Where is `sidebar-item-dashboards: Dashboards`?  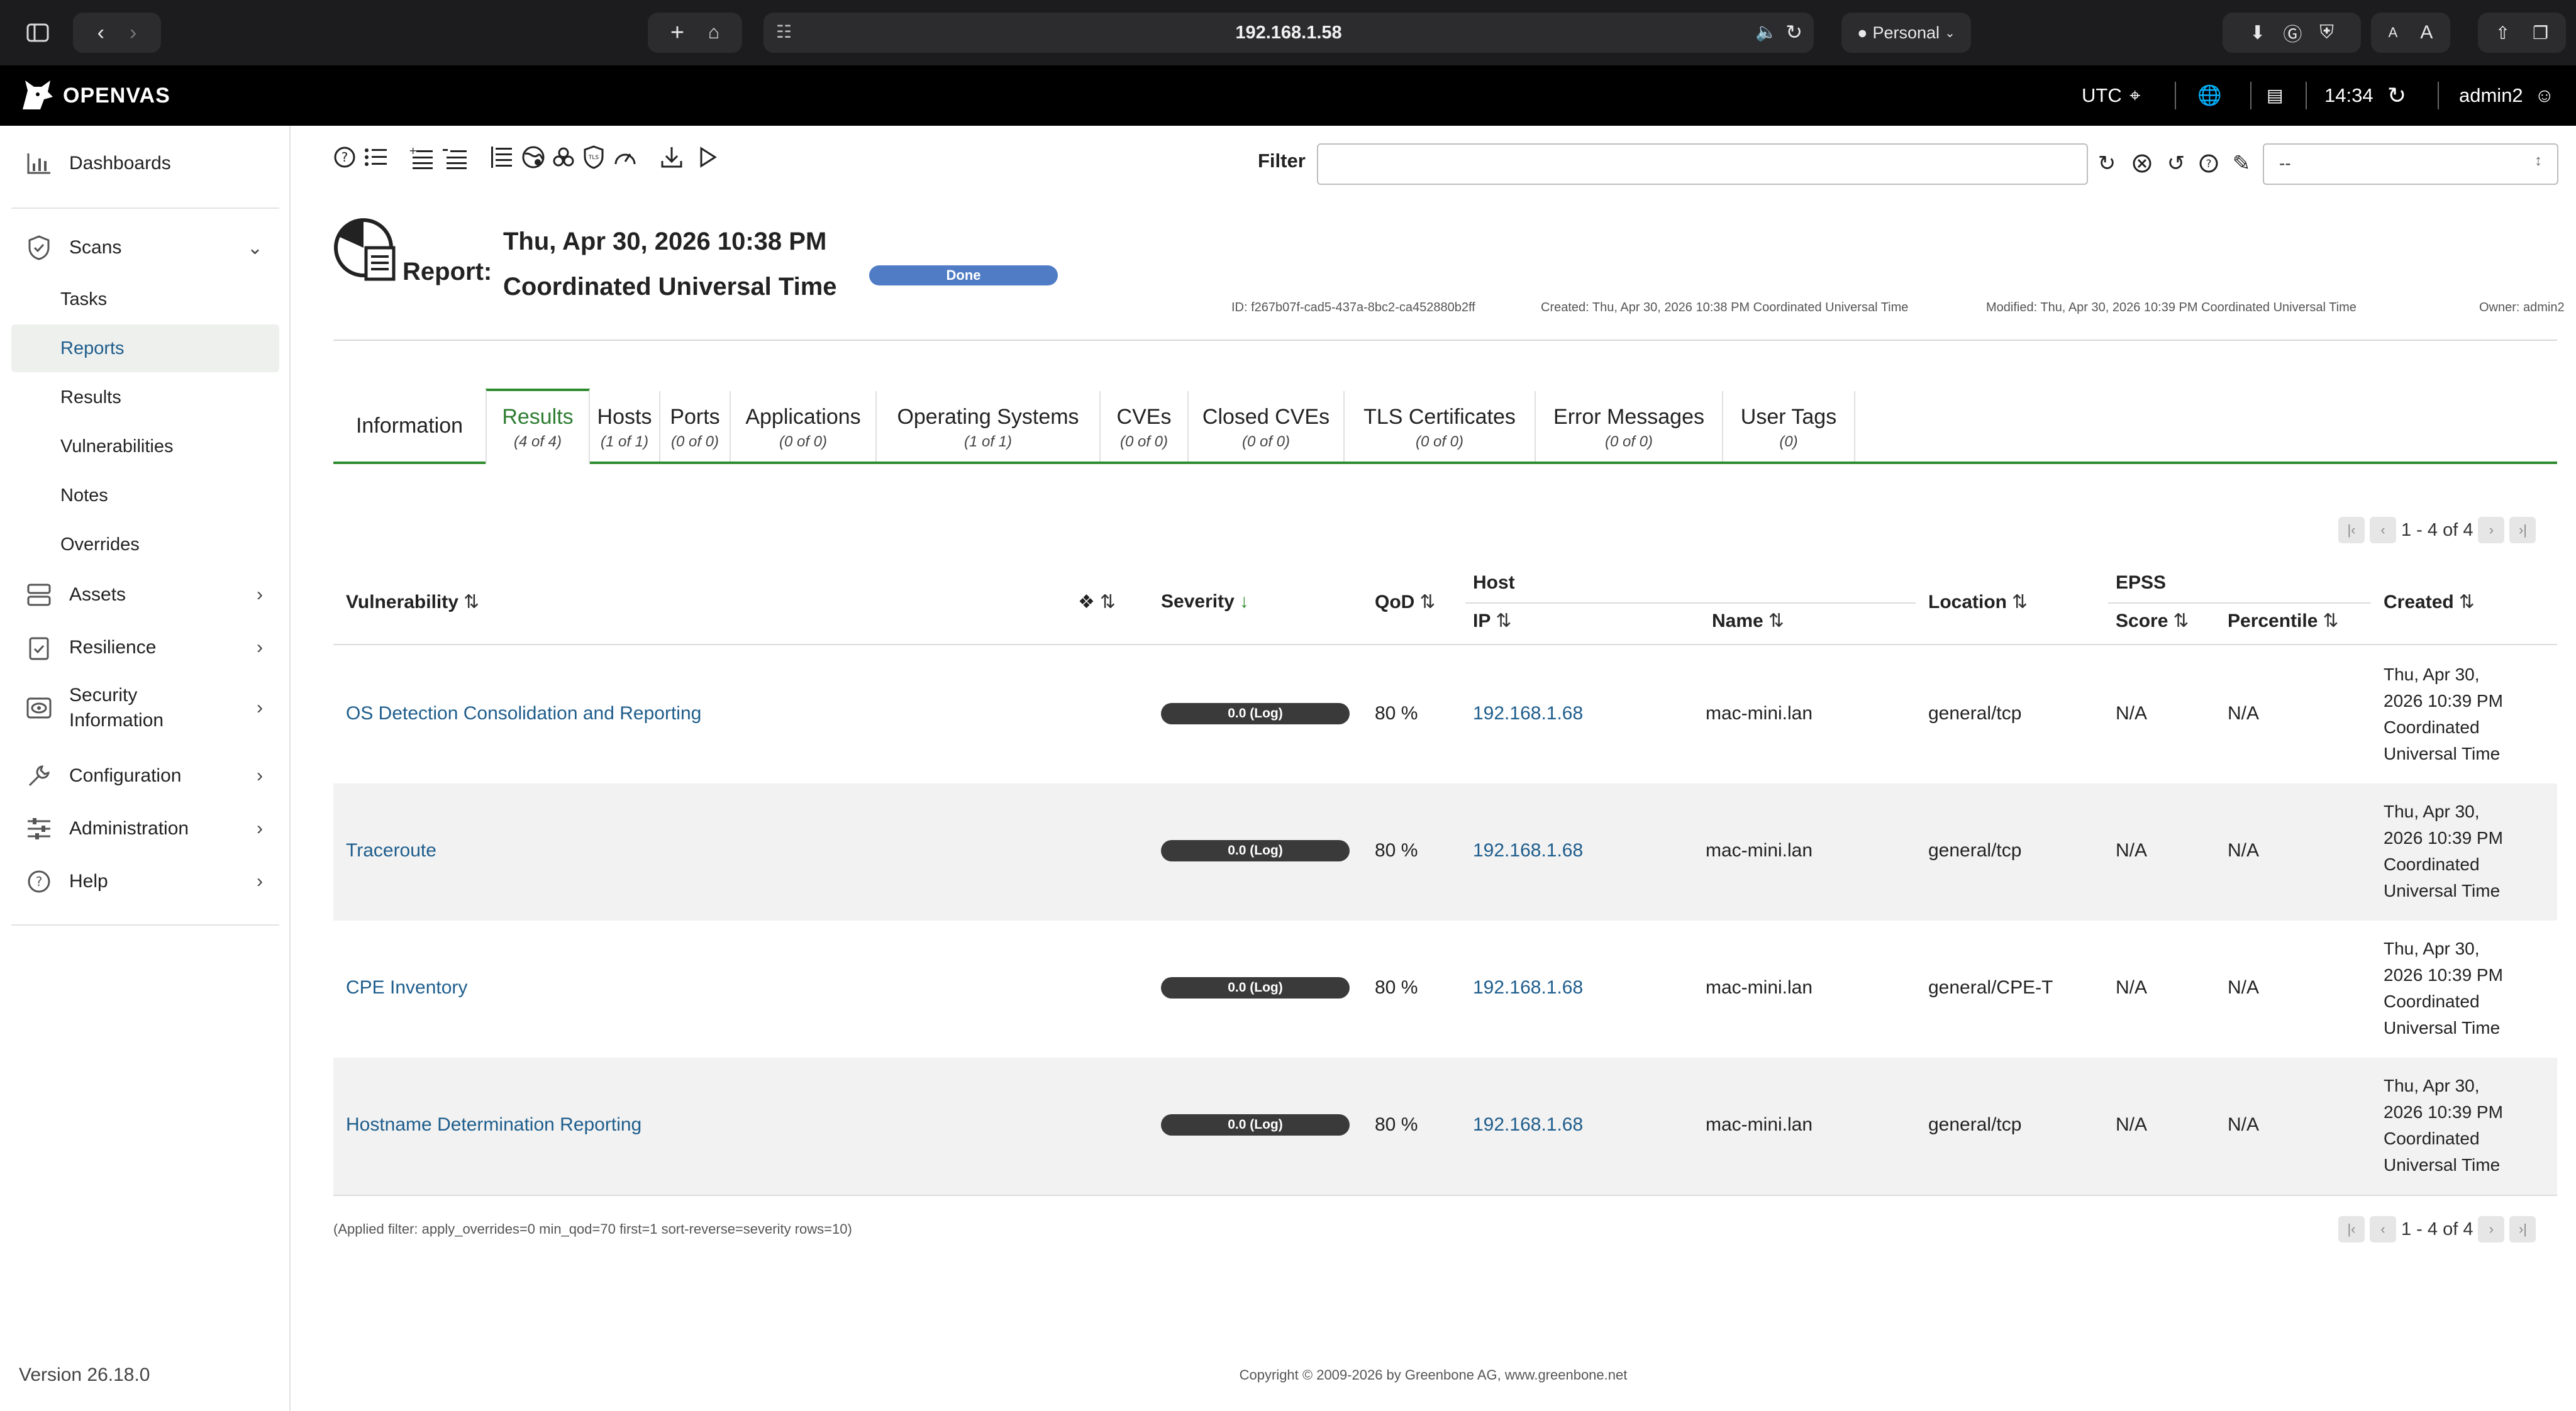
sidebar-item-dashboards: Dashboards is located at coordinates (145, 163).